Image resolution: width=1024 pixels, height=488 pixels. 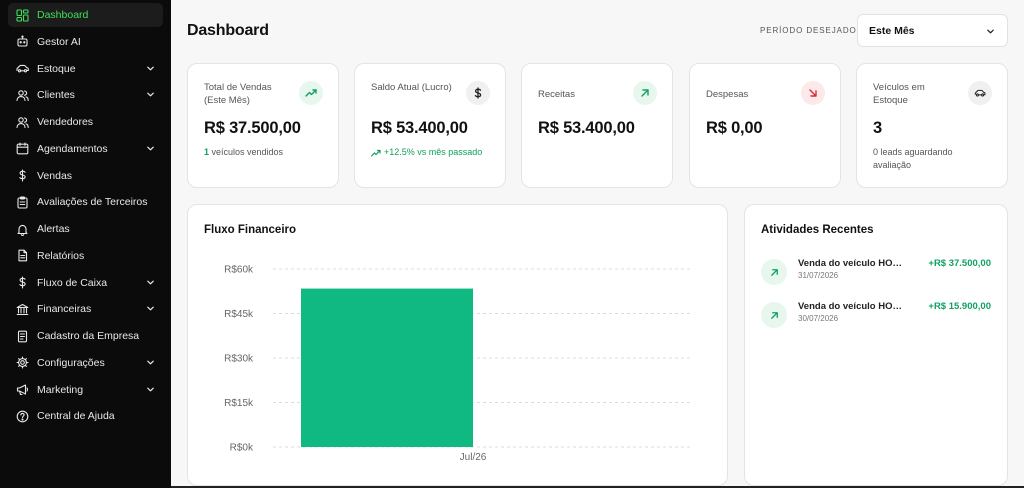 I want to click on sidebar-item-label: Dashboard, so click(x=63, y=15).